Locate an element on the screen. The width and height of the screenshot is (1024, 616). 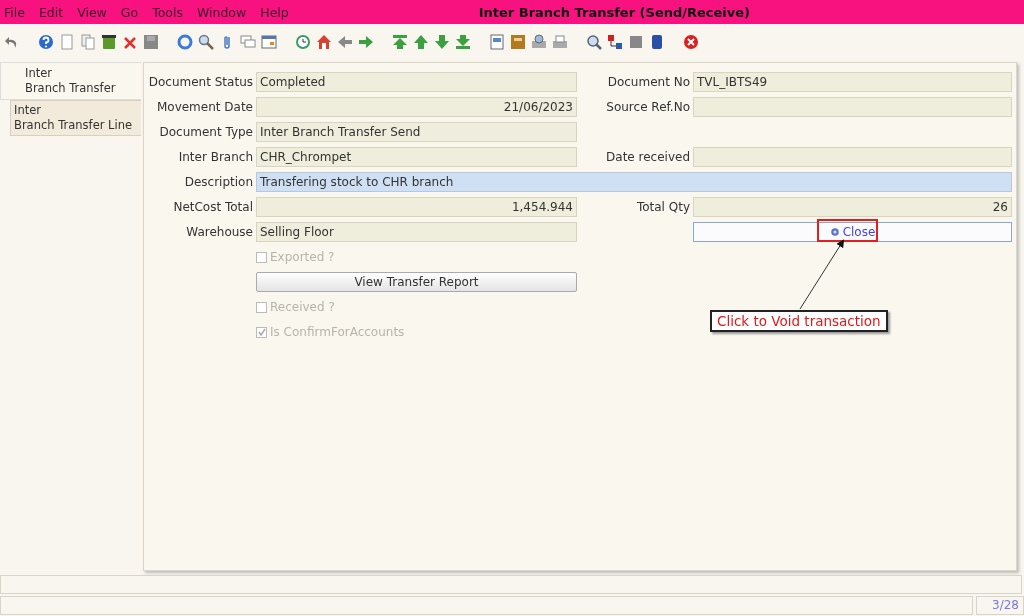
menu-item: Tools is located at coordinates (167, 12).